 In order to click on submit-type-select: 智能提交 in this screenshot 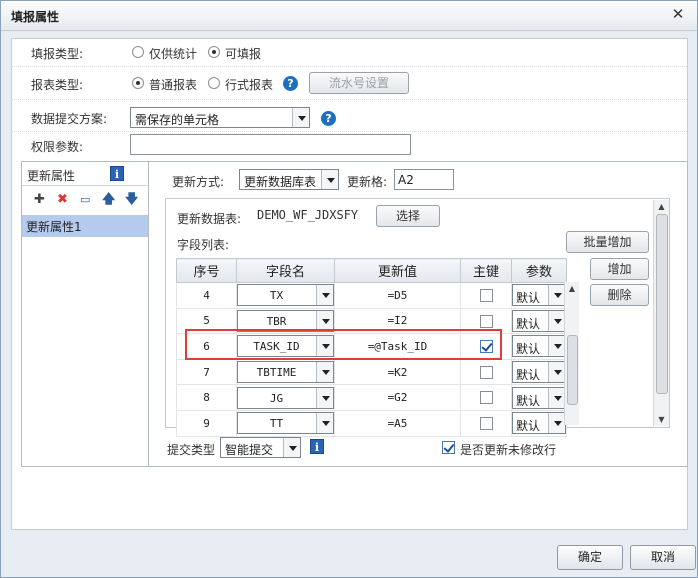, I will do `click(260, 447)`.